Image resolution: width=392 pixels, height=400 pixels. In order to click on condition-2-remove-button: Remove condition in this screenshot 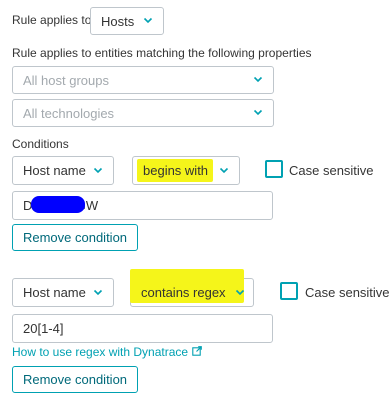, I will do `click(75, 379)`.